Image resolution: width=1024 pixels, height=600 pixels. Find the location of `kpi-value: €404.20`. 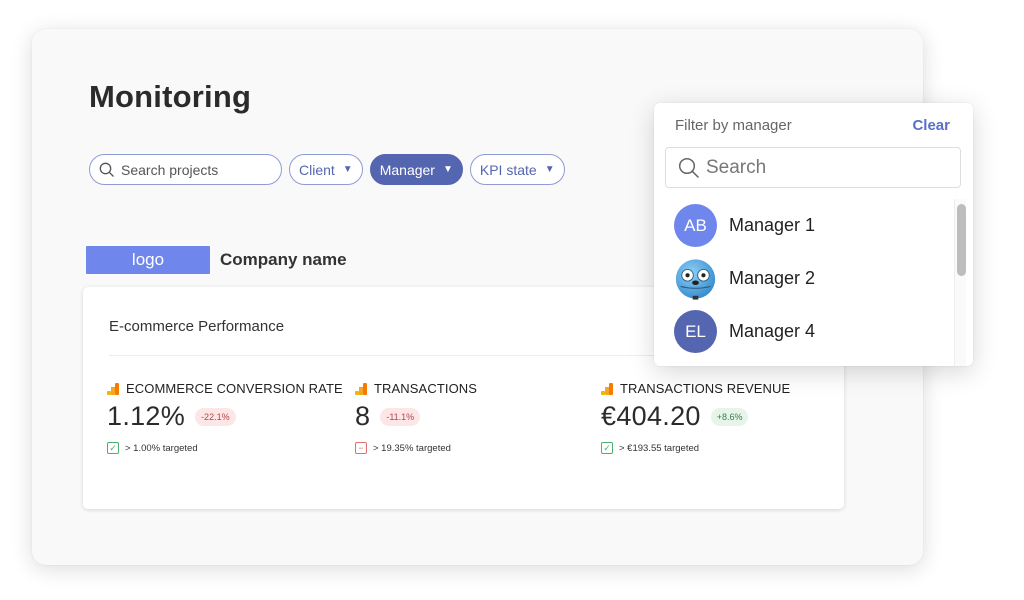

kpi-value: €404.20 is located at coordinates (651, 416).